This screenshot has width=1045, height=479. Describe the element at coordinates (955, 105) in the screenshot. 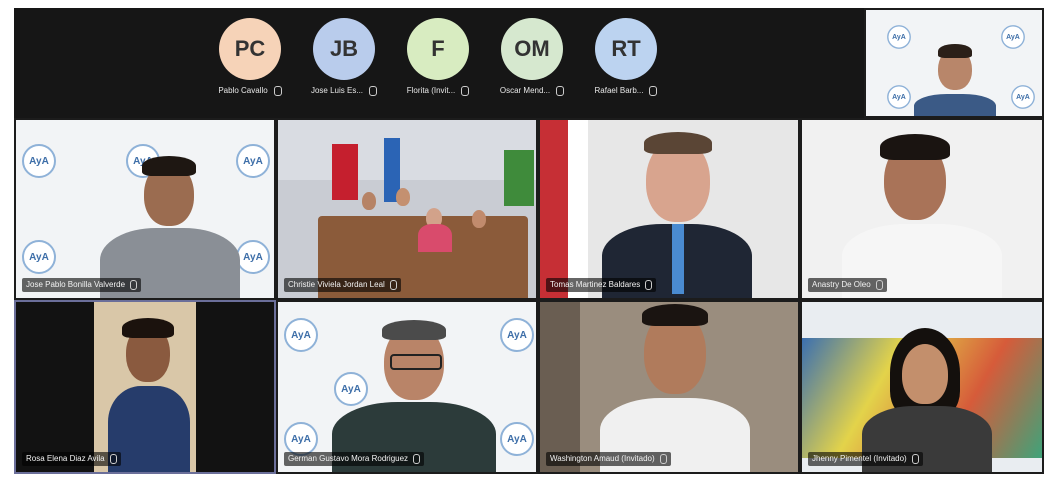

I see `person-body` at that location.